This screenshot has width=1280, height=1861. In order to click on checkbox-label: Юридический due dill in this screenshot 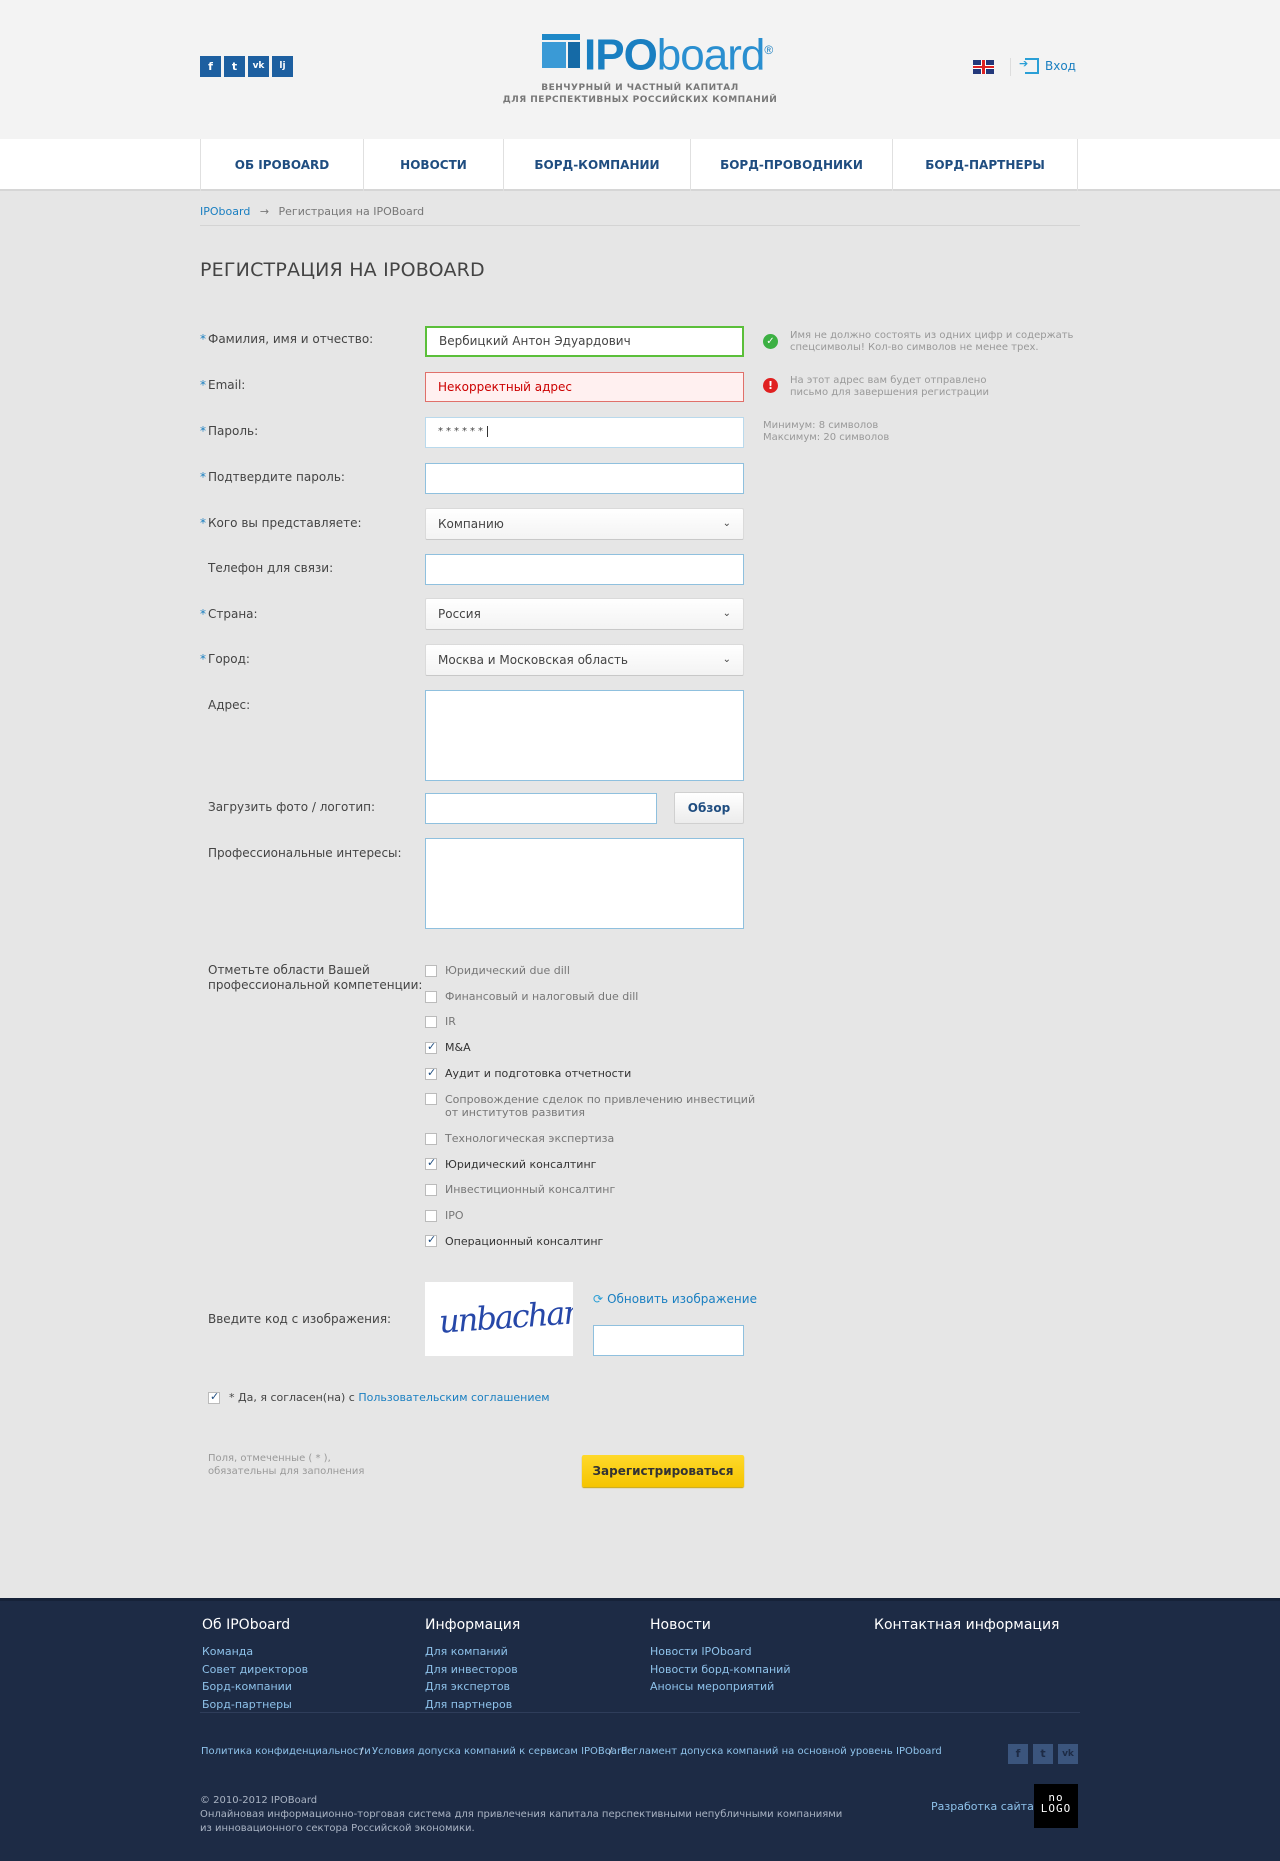, I will do `click(507, 970)`.